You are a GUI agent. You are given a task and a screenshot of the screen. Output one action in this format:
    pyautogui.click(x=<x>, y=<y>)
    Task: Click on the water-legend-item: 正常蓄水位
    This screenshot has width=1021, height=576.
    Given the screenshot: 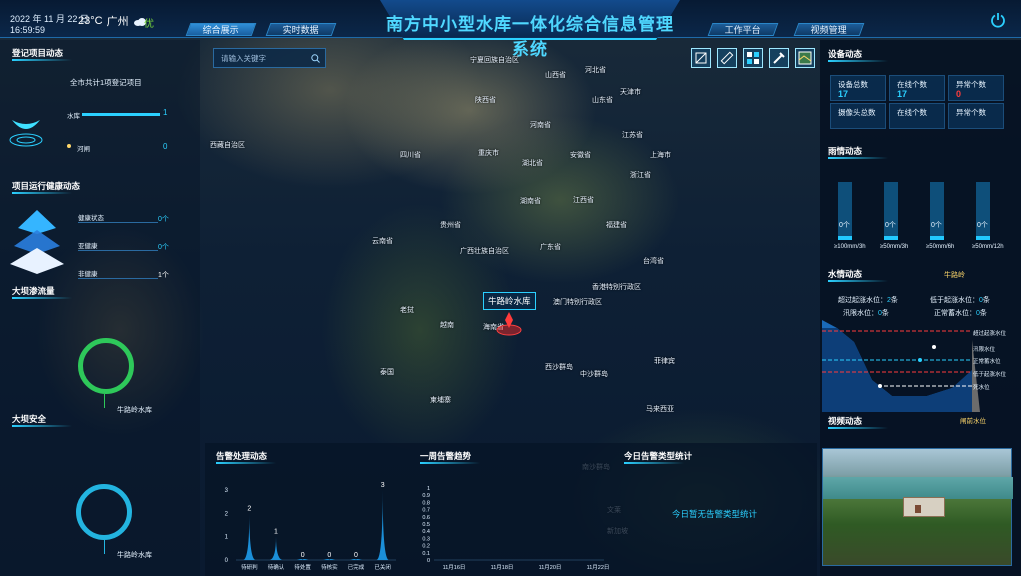 What is the action you would take?
    pyautogui.click(x=987, y=362)
    